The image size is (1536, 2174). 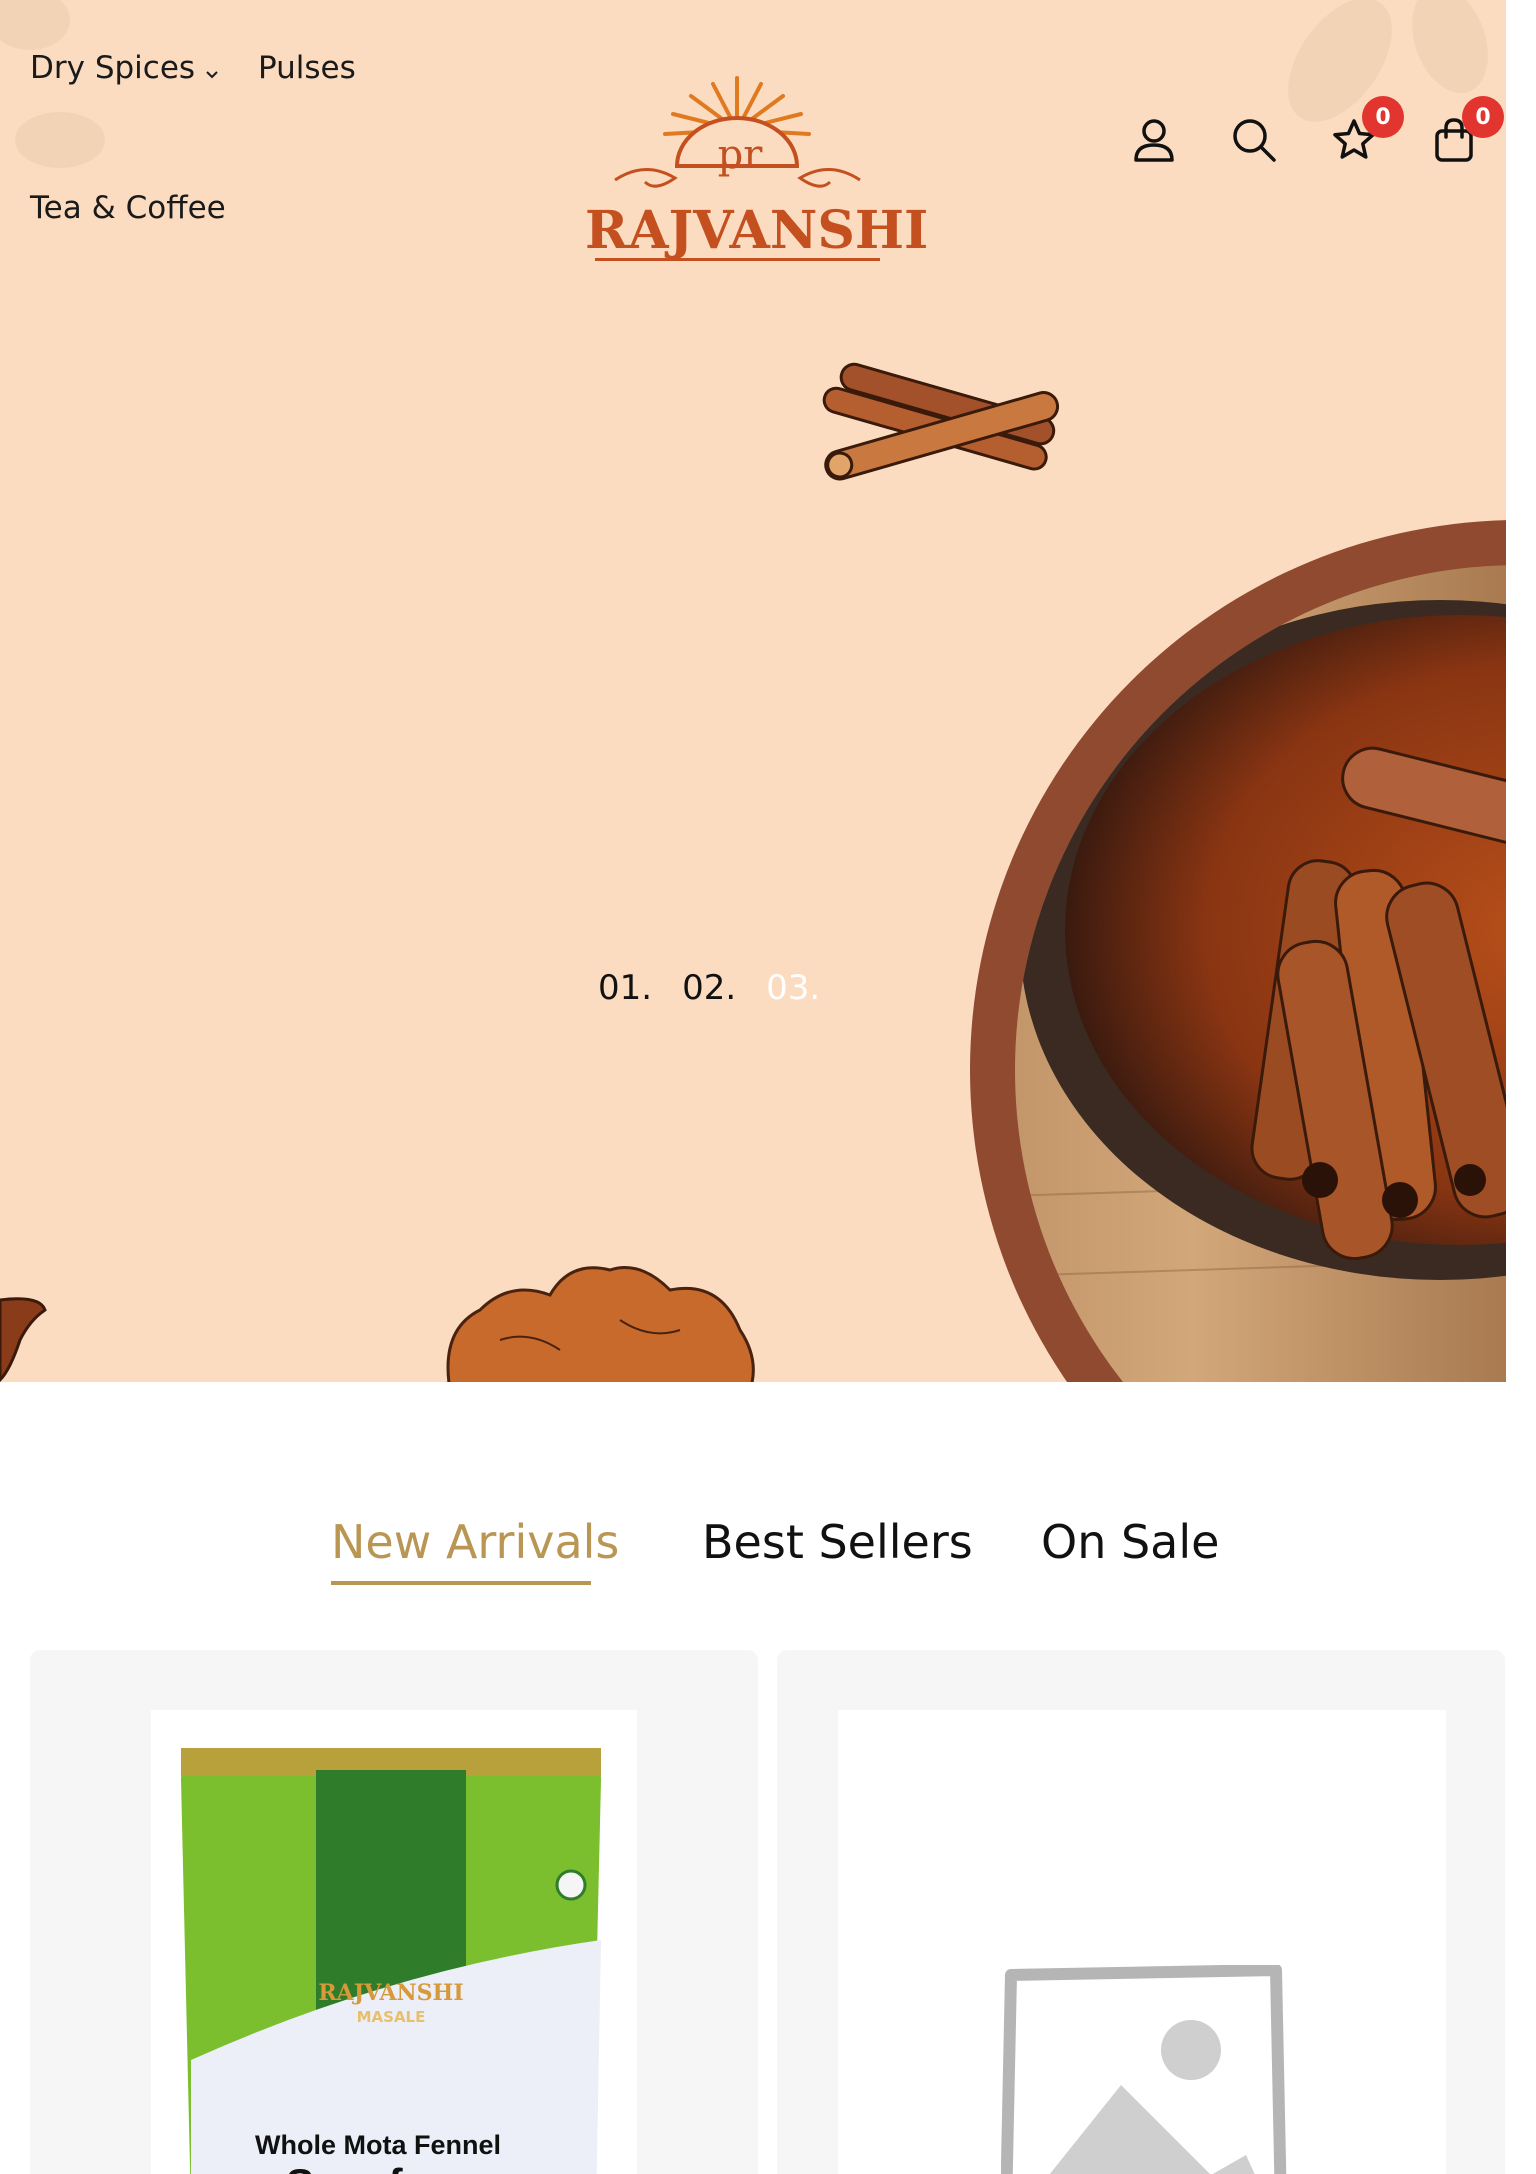 What do you see at coordinates (1142, 1942) in the screenshot?
I see `product-image` at bounding box center [1142, 1942].